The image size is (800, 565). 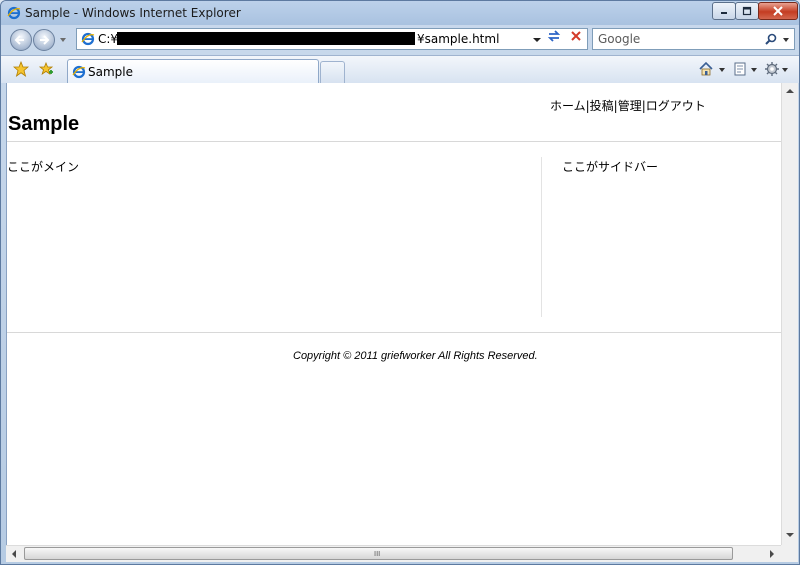 What do you see at coordinates (628, 105) in the screenshot?
I see `header-nav-links: ホーム|投稿|管理|ログアウト` at bounding box center [628, 105].